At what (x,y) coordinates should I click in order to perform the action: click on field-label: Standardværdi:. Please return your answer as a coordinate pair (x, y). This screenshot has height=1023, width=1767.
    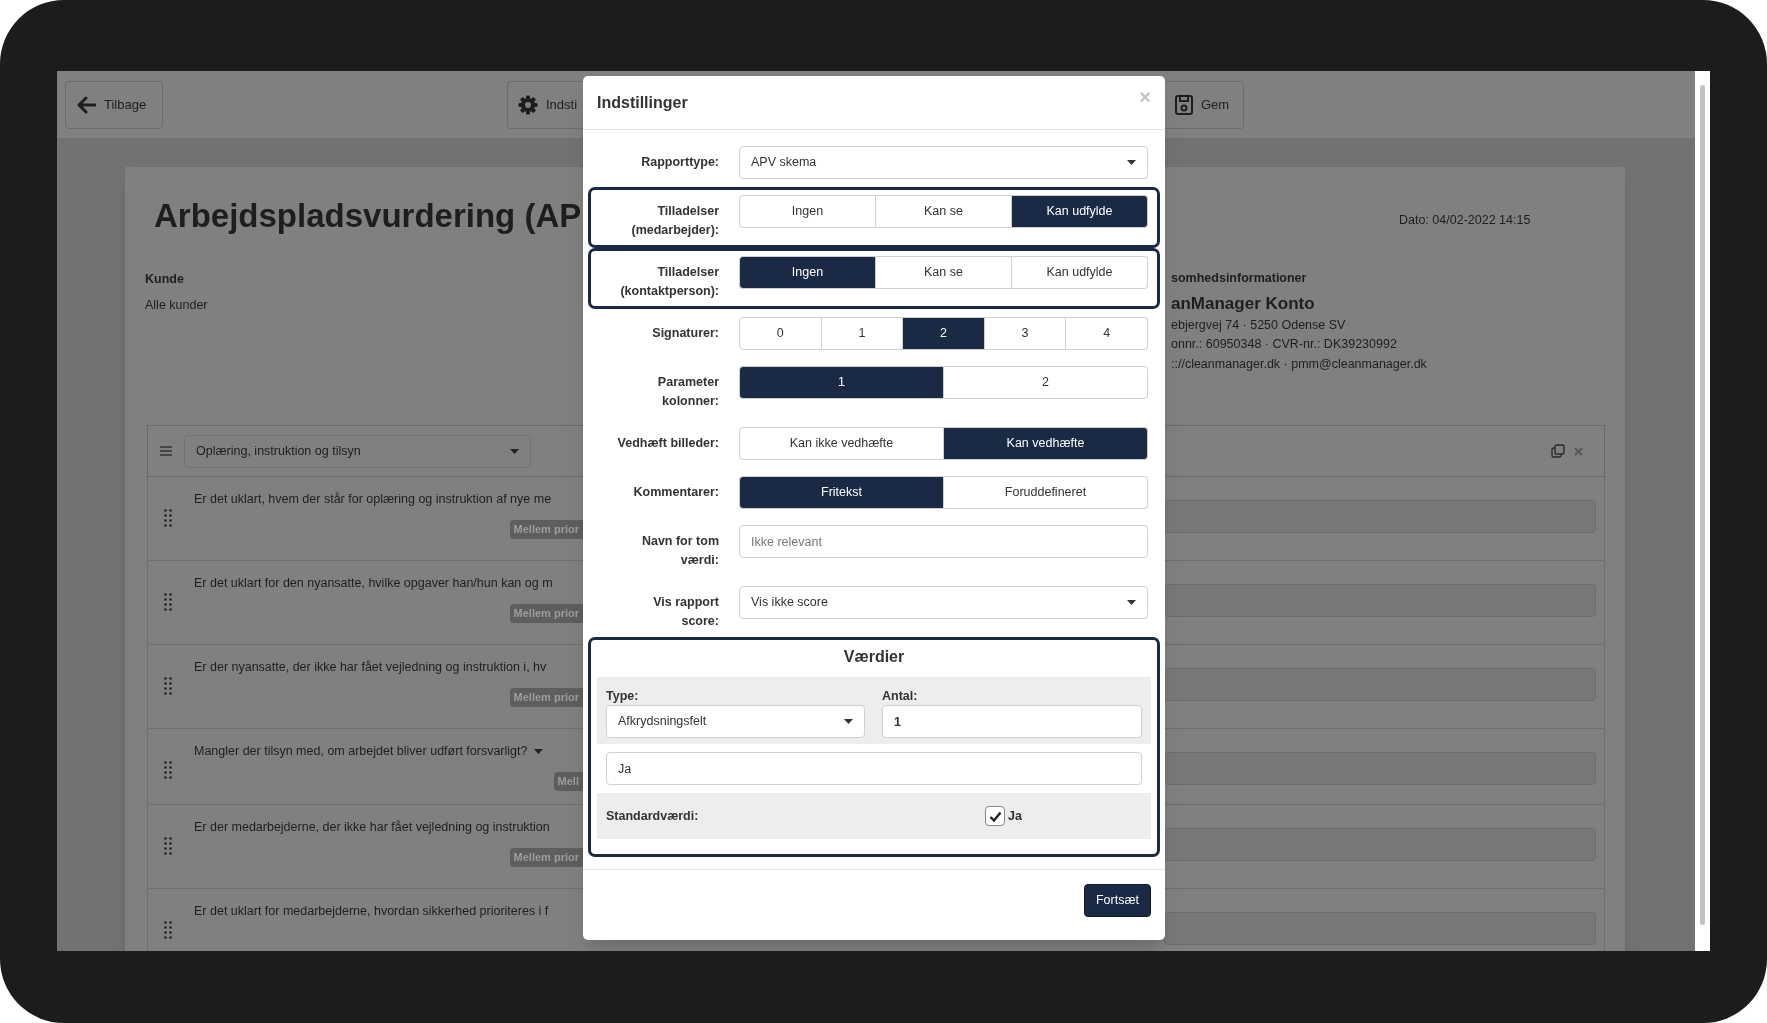
    Looking at the image, I should click on (653, 816).